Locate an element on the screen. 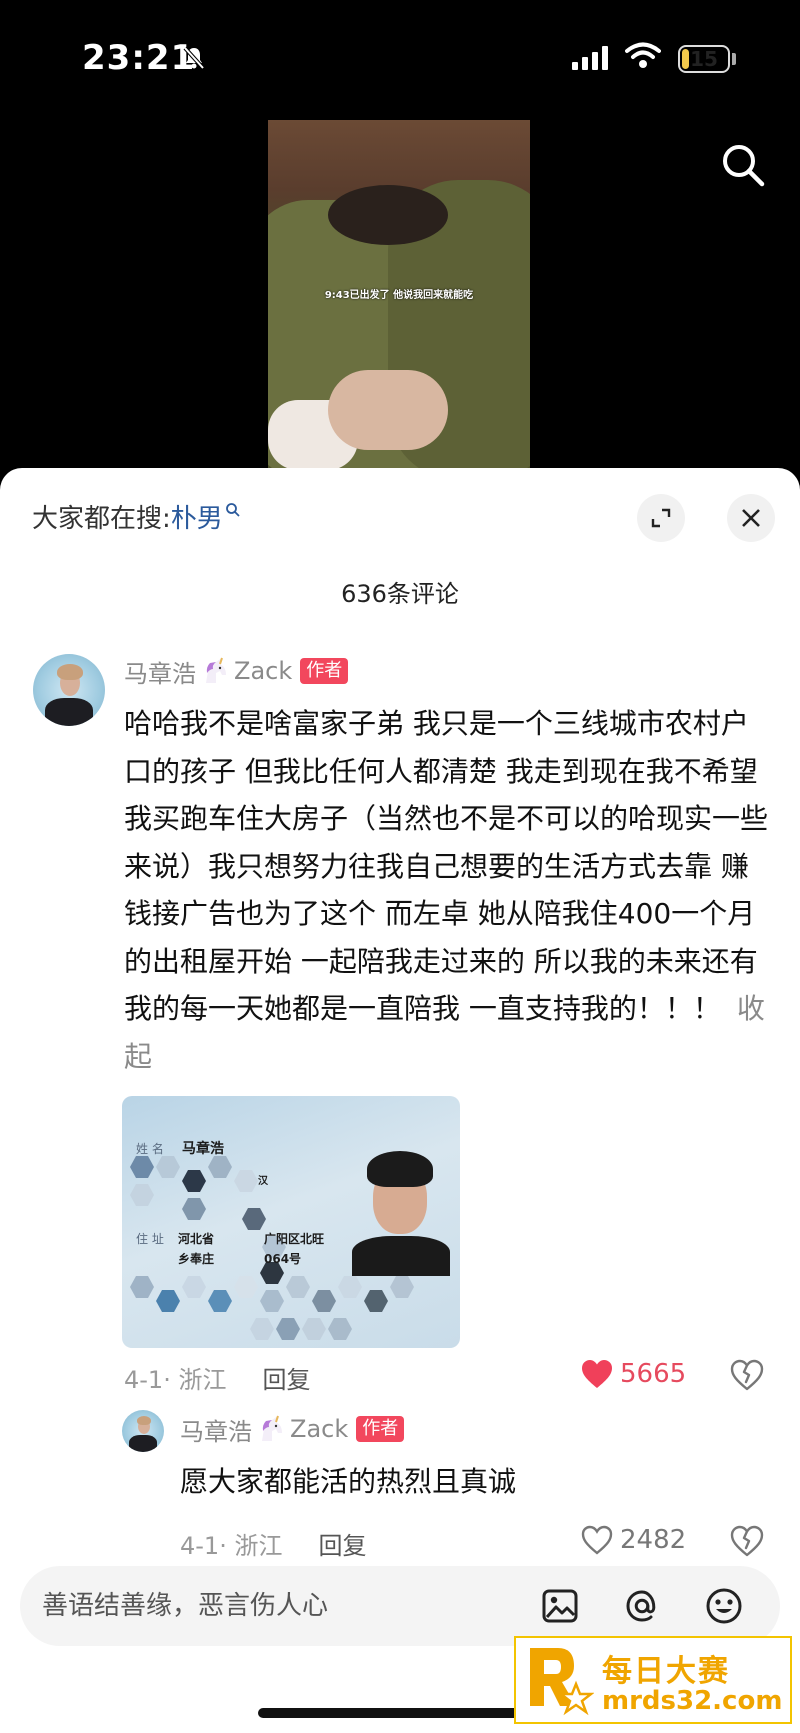 The image size is (800, 1733). battery-cap is located at coordinates (734, 59).